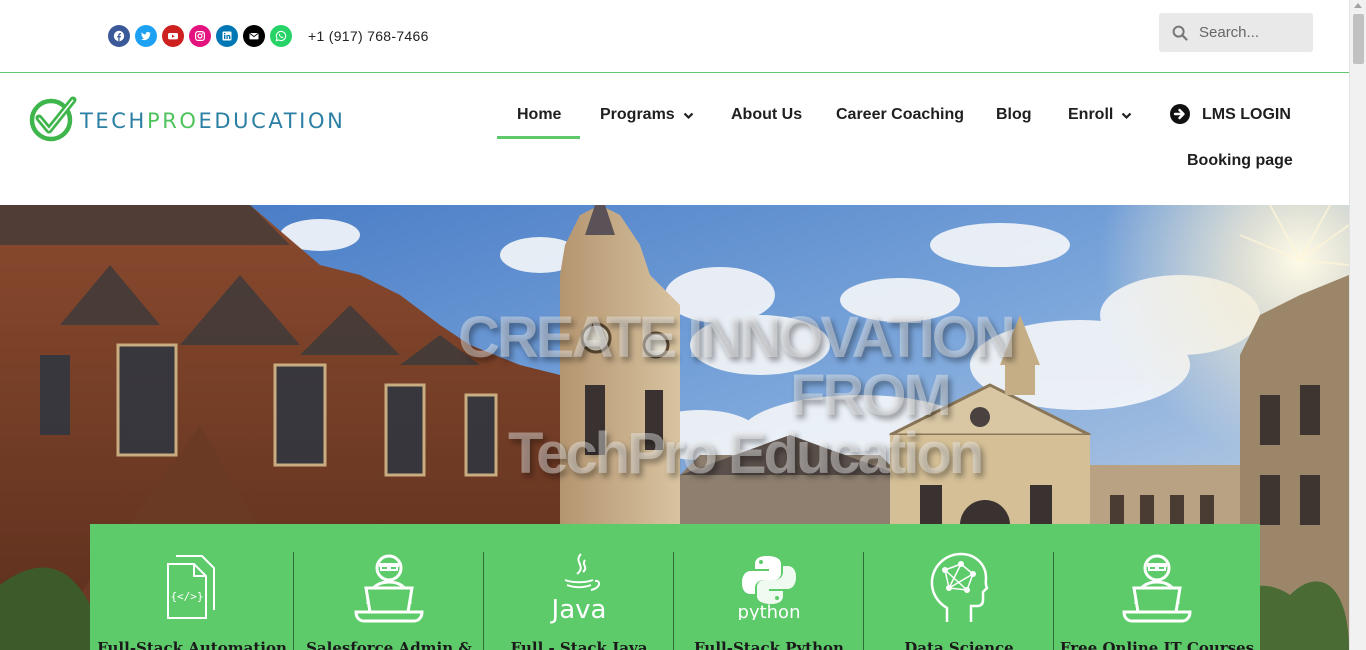  Describe the element at coordinates (959, 644) in the screenshot. I see `program-card-label: Data Science` at that location.